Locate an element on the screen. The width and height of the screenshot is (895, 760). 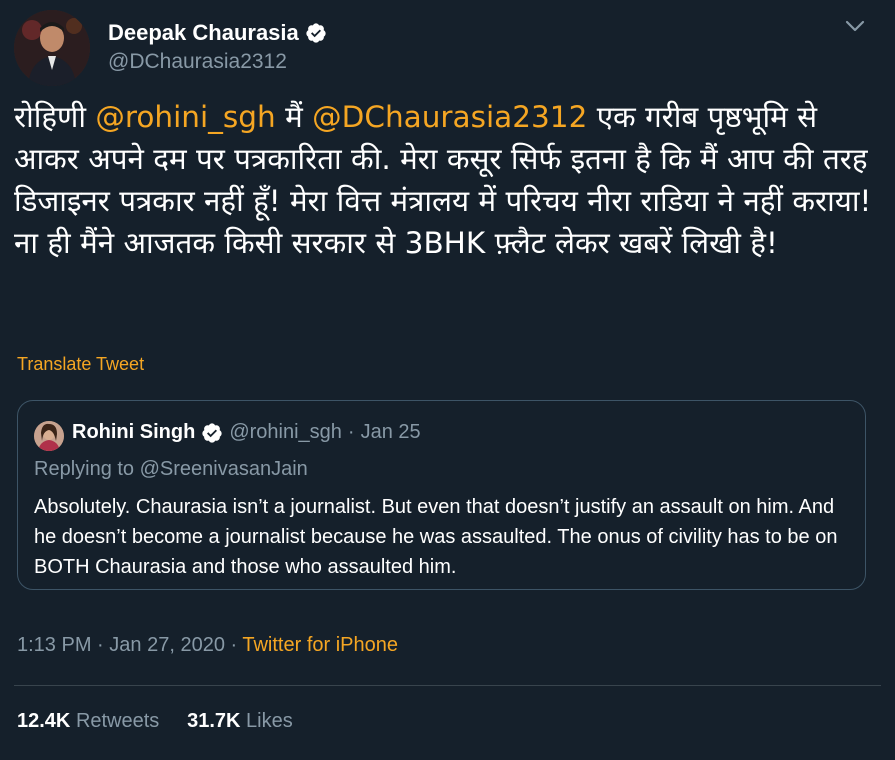
author-name: Deepak Chaurasia is located at coordinates (203, 33).